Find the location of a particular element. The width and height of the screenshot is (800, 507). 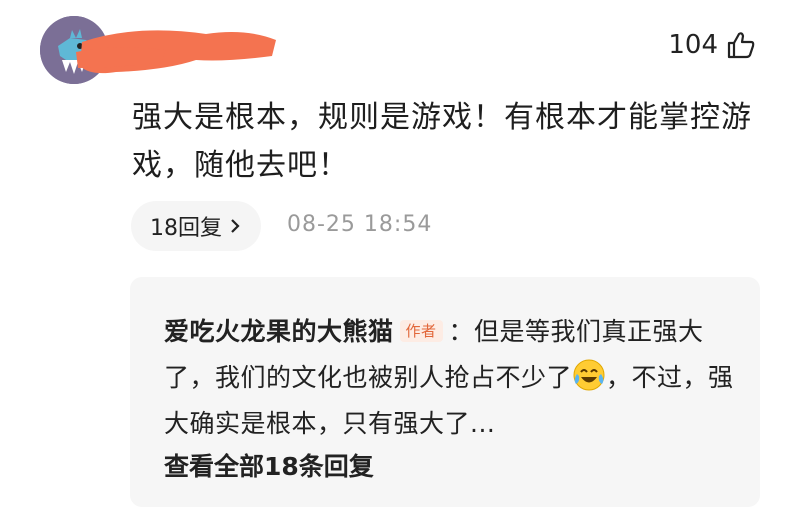

like-count: 104 is located at coordinates (693, 45).